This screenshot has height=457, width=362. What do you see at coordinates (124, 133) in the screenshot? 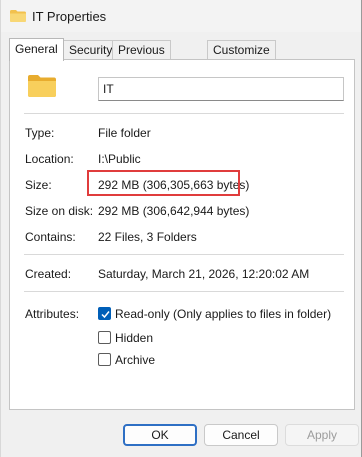
I see `type-value: File folder` at bounding box center [124, 133].